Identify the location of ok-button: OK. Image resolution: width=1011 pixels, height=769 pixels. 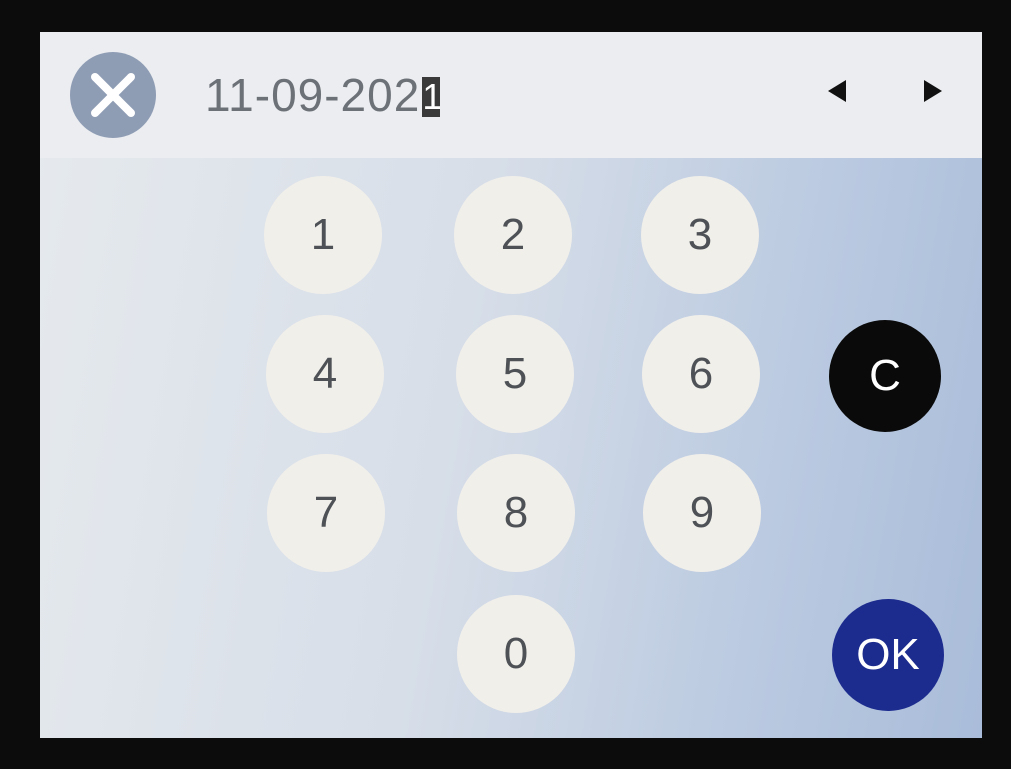
(888, 655).